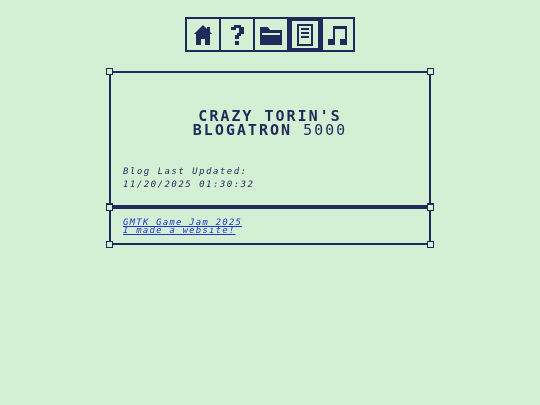  What do you see at coordinates (270, 226) in the screenshot?
I see `posts-panel: GMTK Game Jam 2025 I made a website!` at bounding box center [270, 226].